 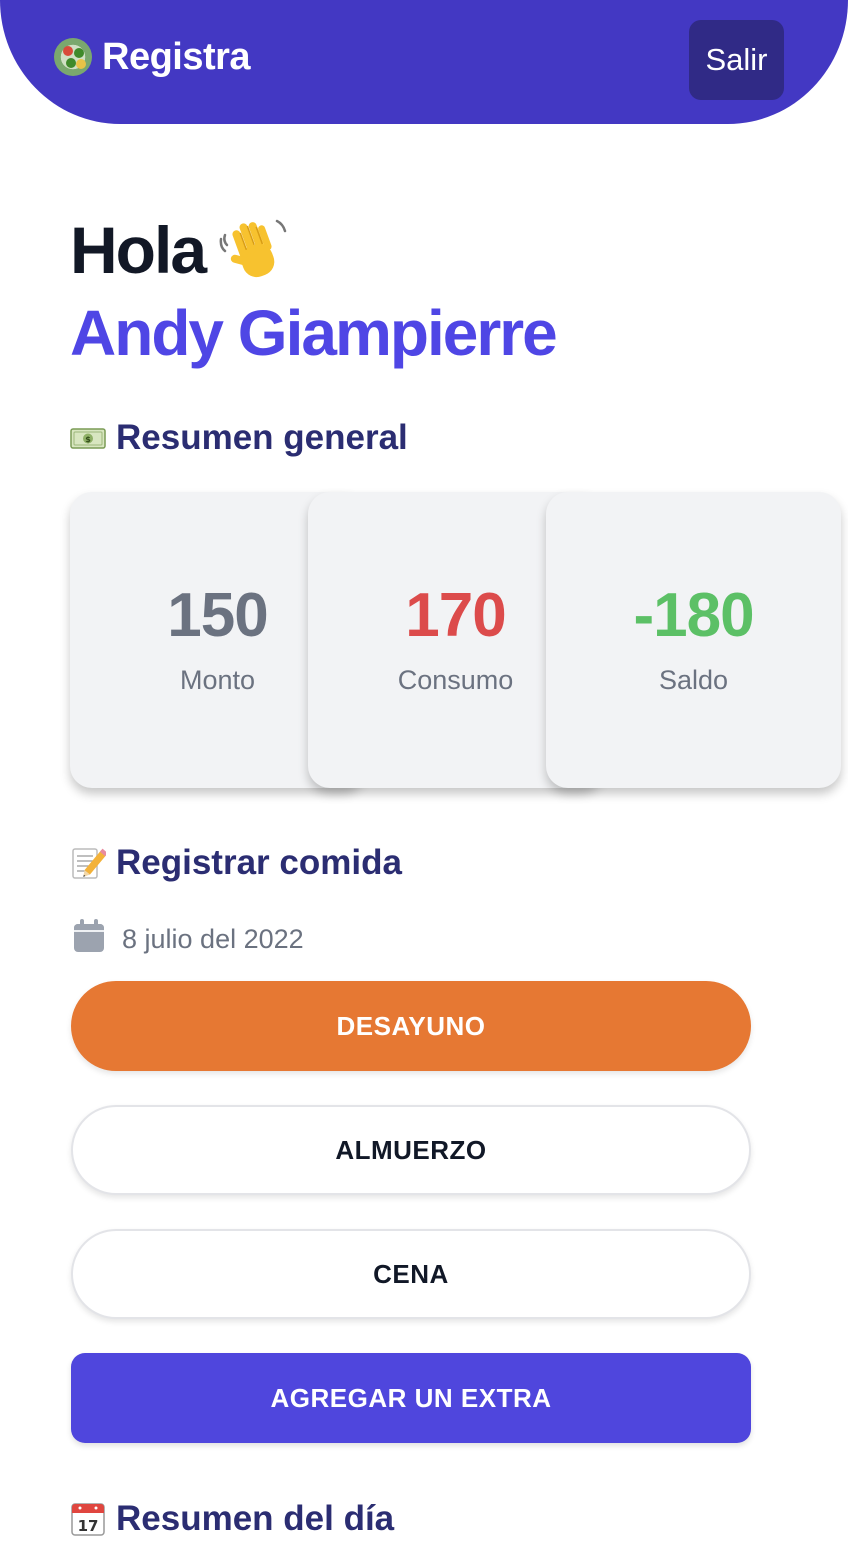 What do you see at coordinates (411, 1150) in the screenshot?
I see `meal-almuerzo-button: ALMUERZO` at bounding box center [411, 1150].